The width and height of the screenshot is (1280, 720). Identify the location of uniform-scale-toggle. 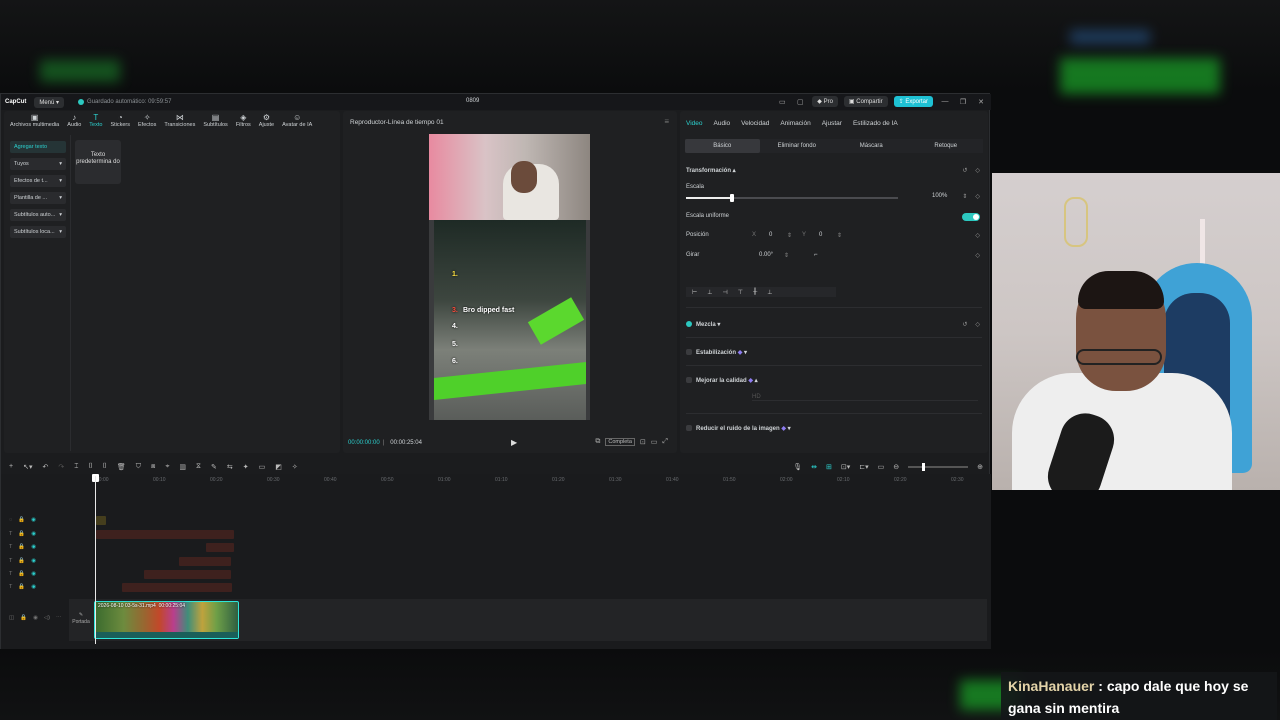
(971, 217).